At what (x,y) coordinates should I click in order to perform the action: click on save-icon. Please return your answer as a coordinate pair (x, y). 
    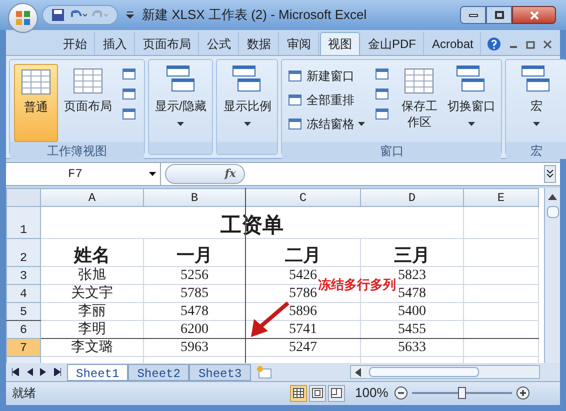
    Looking at the image, I should click on (58, 15).